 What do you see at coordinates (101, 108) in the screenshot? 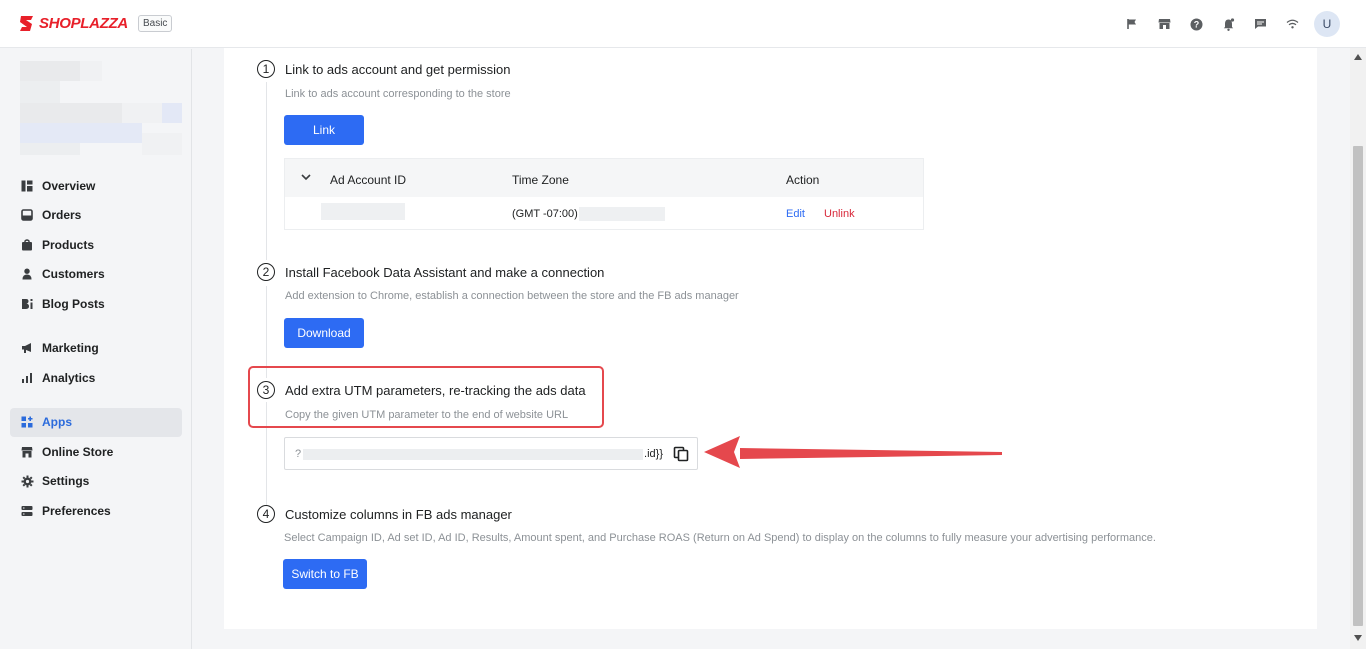
I see `store-info-blurred` at bounding box center [101, 108].